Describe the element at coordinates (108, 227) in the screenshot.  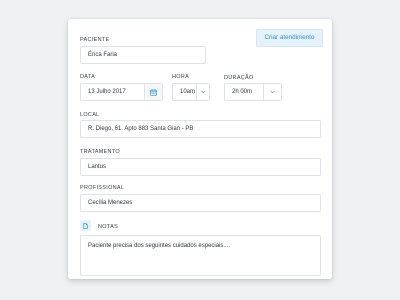
I see `notas-label: NOTAS` at that location.